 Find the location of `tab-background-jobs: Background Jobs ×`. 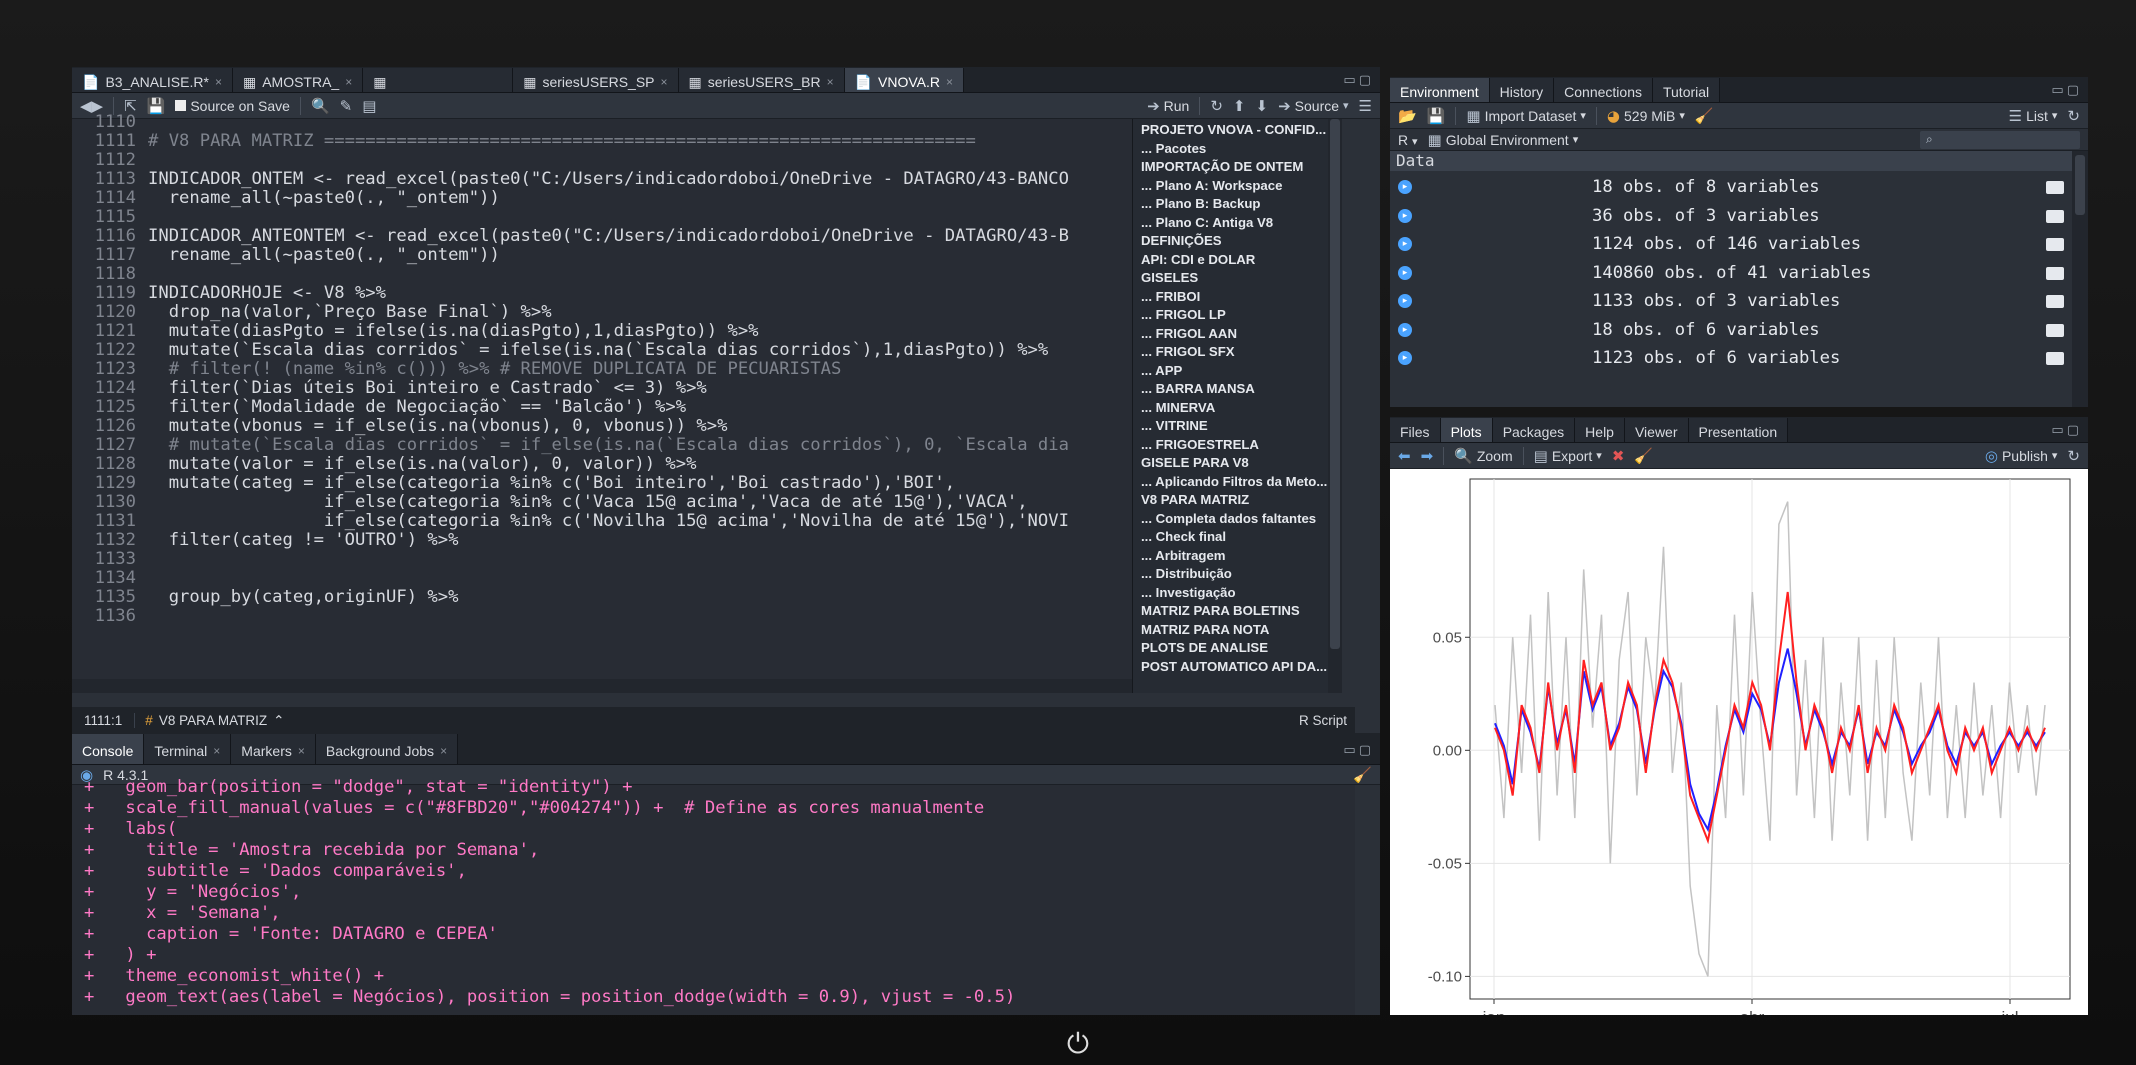

tab-background-jobs: Background Jobs × is located at coordinates (387, 749).